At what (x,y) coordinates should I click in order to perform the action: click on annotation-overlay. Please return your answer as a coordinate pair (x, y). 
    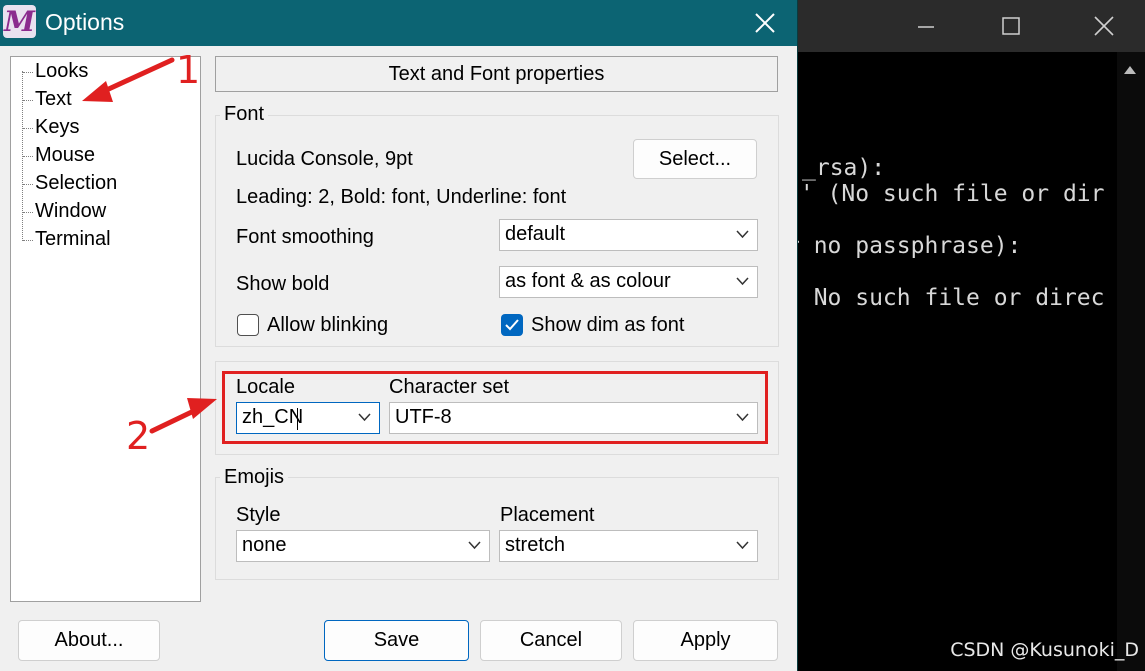
    Looking at the image, I should click on (149, 245).